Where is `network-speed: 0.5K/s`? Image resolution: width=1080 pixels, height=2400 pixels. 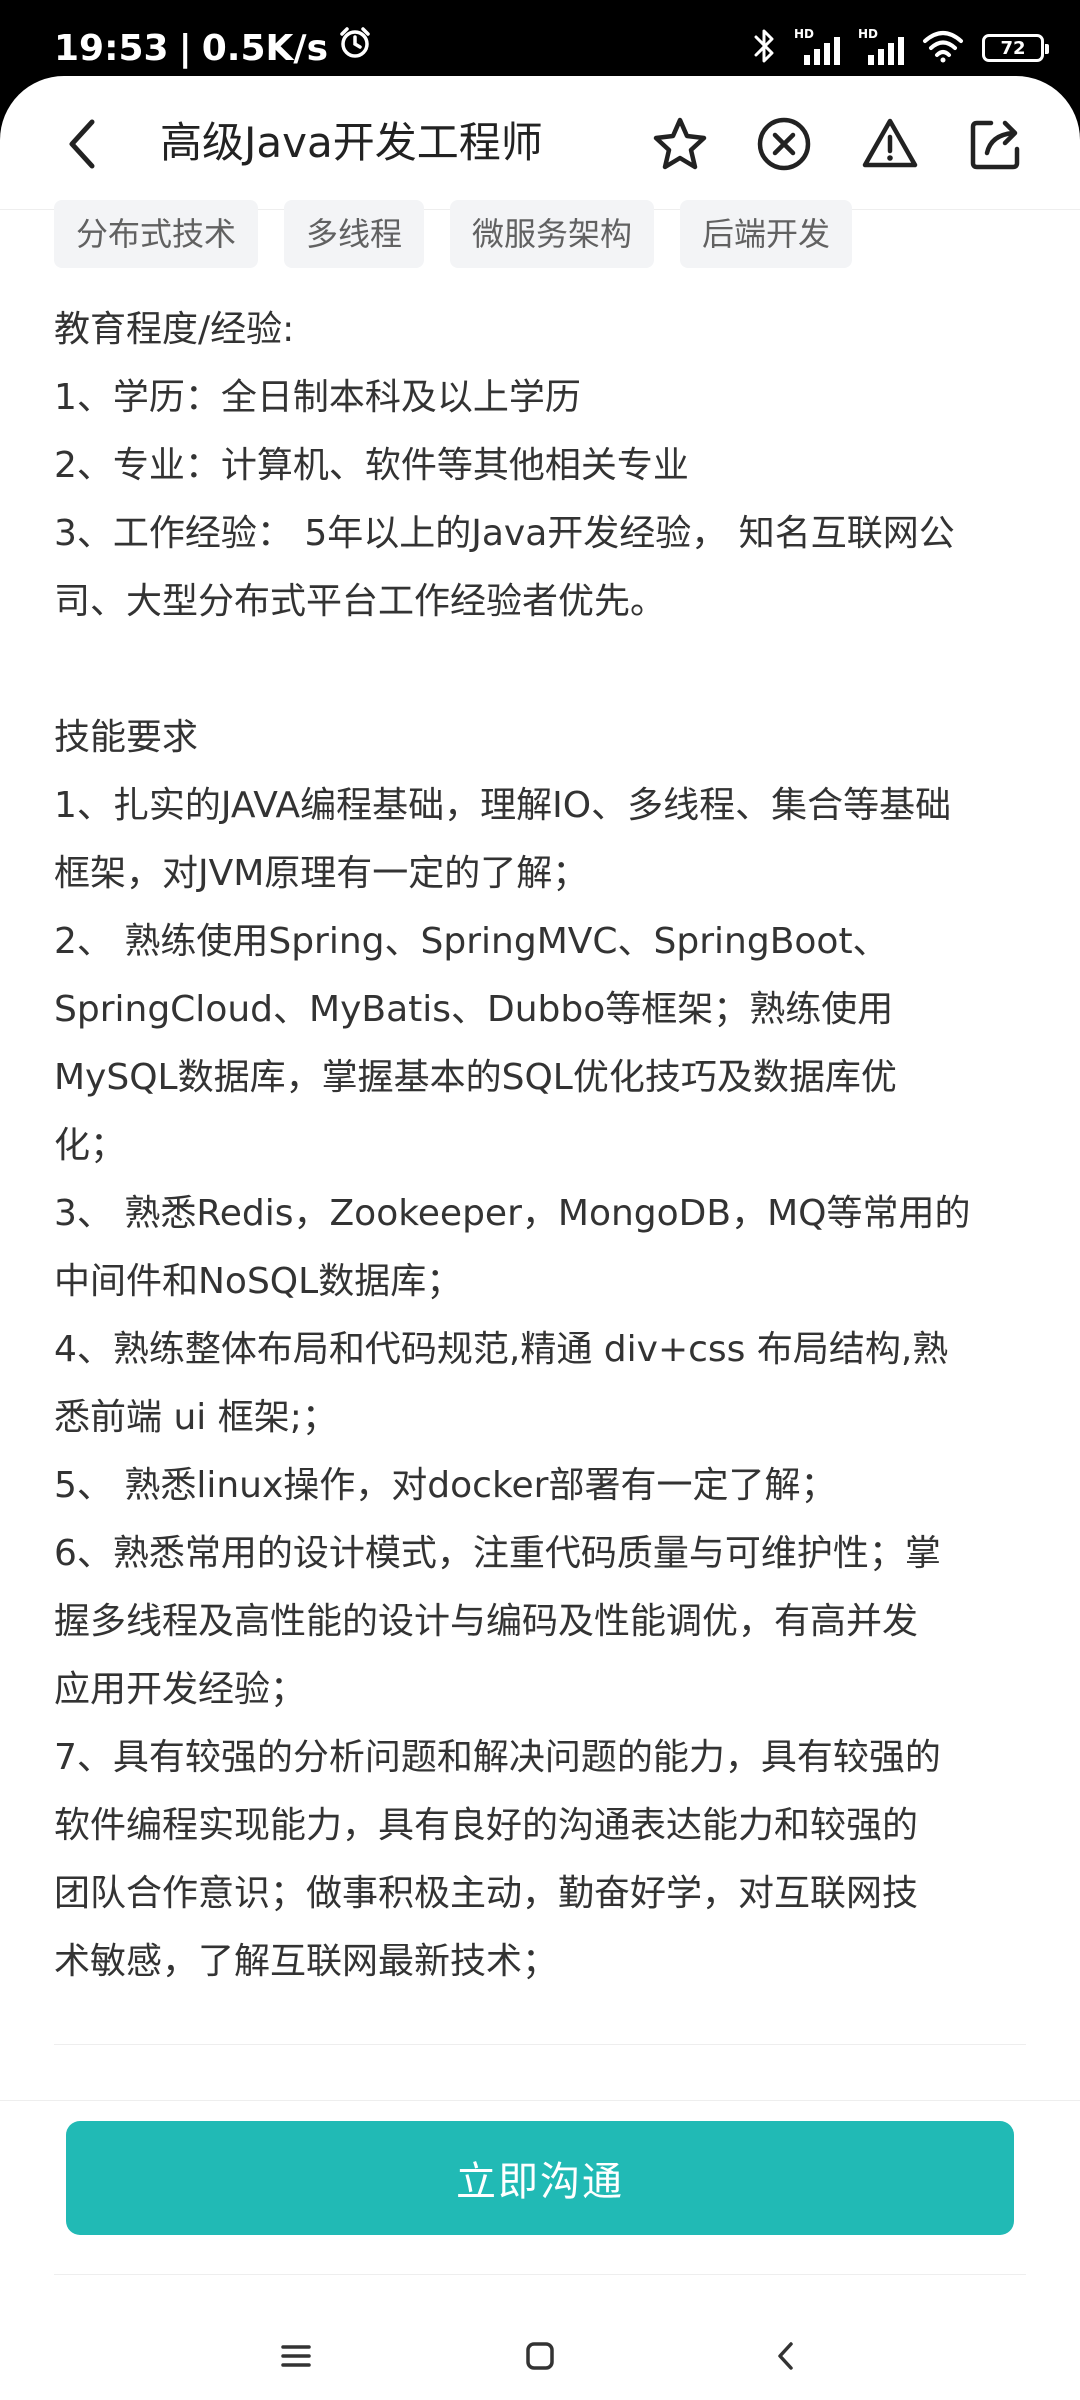 network-speed: 0.5K/s is located at coordinates (264, 48).